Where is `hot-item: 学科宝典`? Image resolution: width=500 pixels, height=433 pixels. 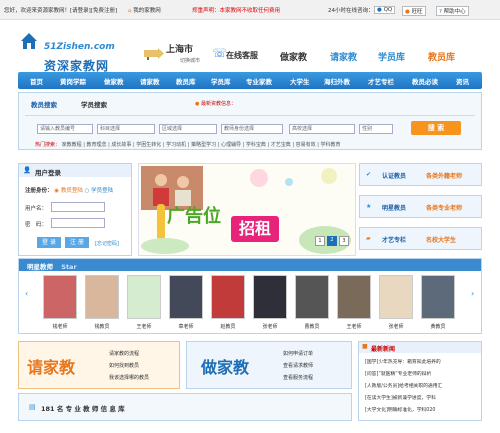 hot-item: 学科宝典 is located at coordinates (256, 145).